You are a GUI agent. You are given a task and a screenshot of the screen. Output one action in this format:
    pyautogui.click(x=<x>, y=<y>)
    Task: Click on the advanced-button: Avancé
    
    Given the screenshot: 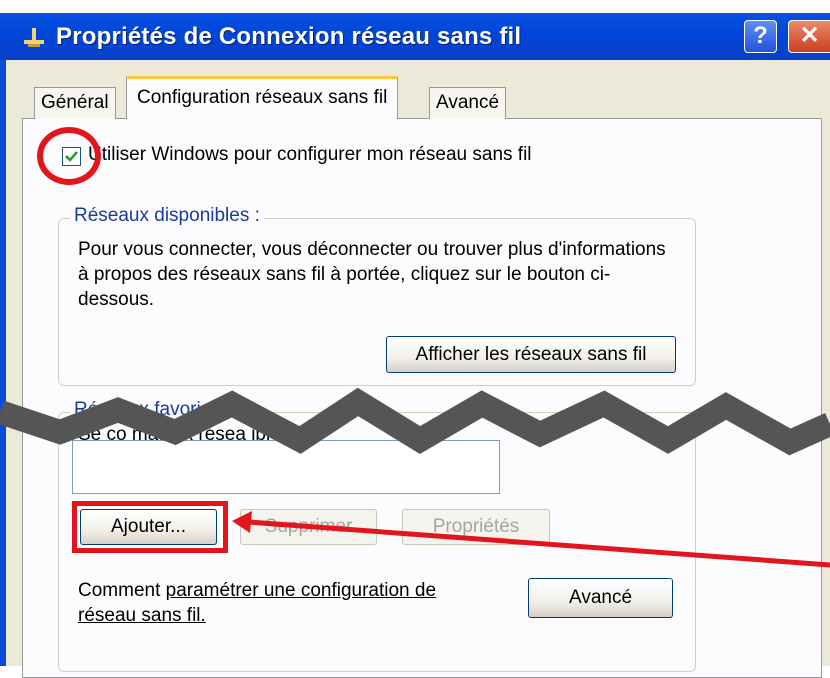 What is the action you would take?
    pyautogui.click(x=600, y=598)
    